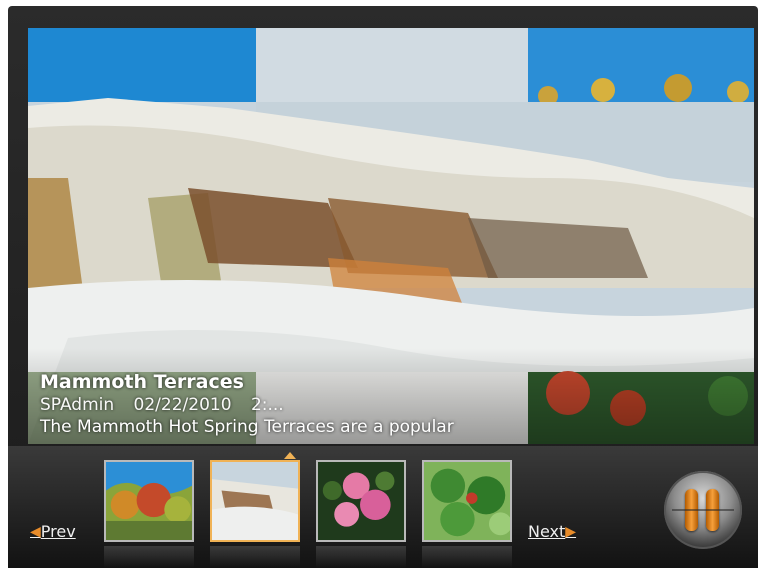 The width and height of the screenshot is (766, 574). I want to click on next-button: Next ▶, so click(552, 531).